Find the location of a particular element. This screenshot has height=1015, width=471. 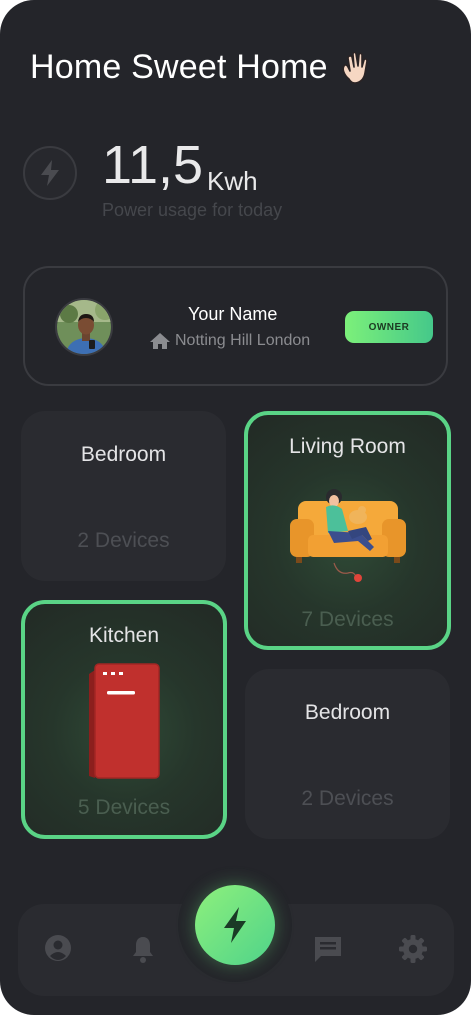

room-card-bedroom: Bedroom 2 Devices is located at coordinates (123, 496).